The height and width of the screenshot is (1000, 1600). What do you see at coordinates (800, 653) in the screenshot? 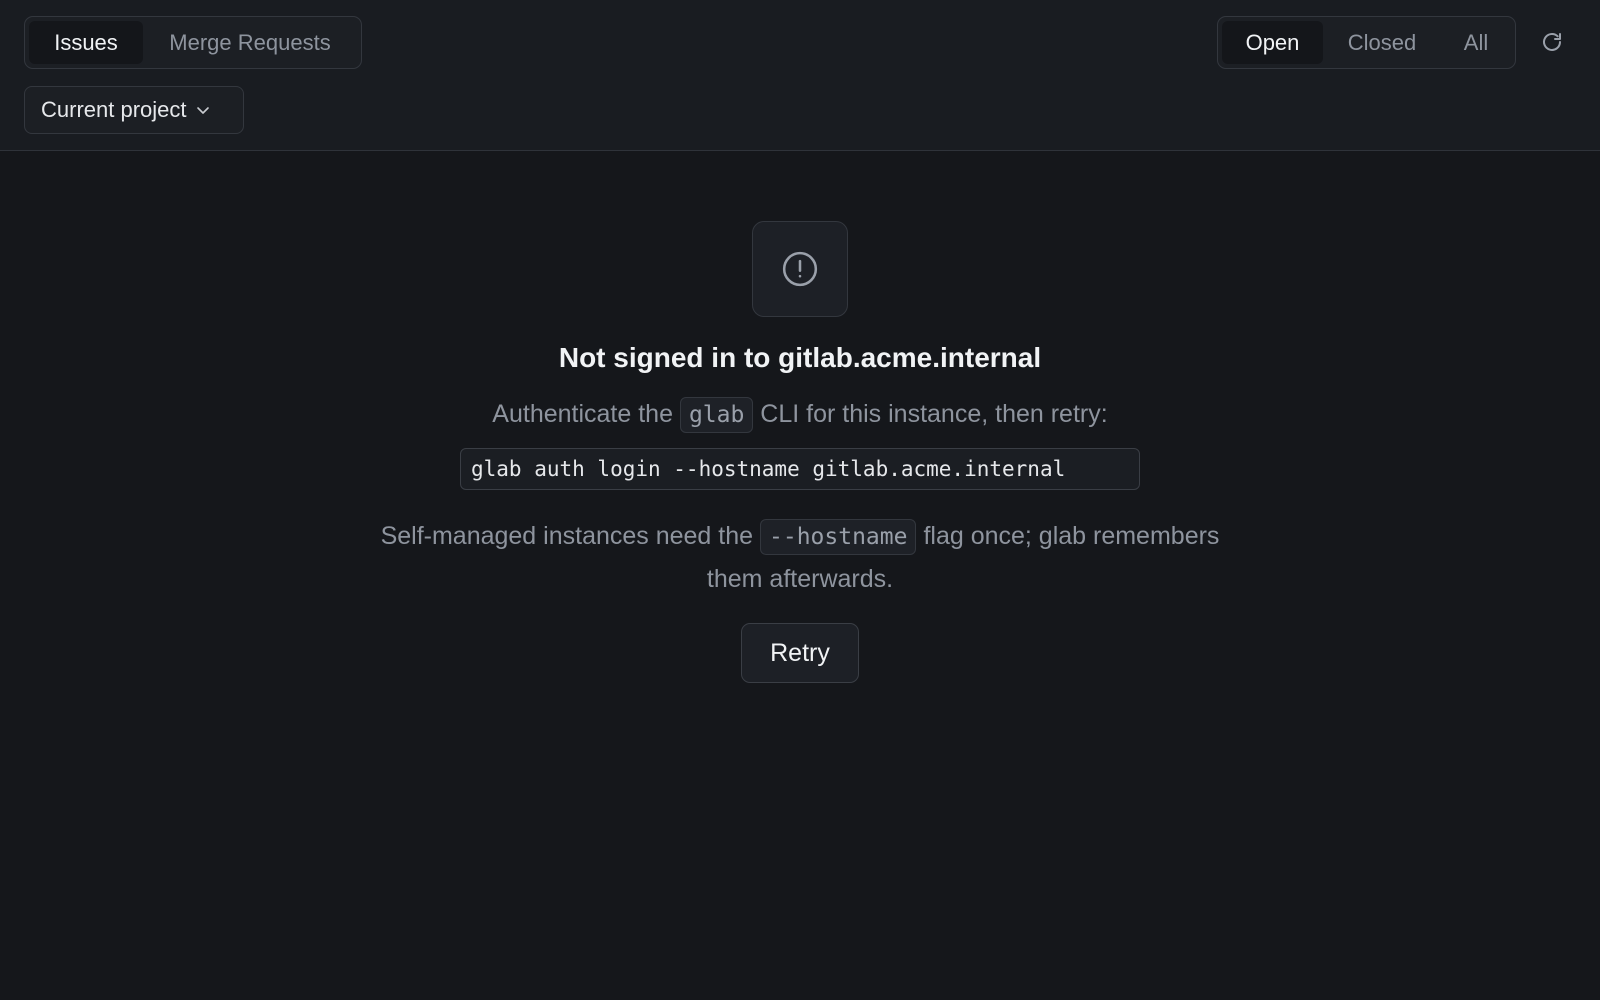
I see `retry-button: Retry` at bounding box center [800, 653].